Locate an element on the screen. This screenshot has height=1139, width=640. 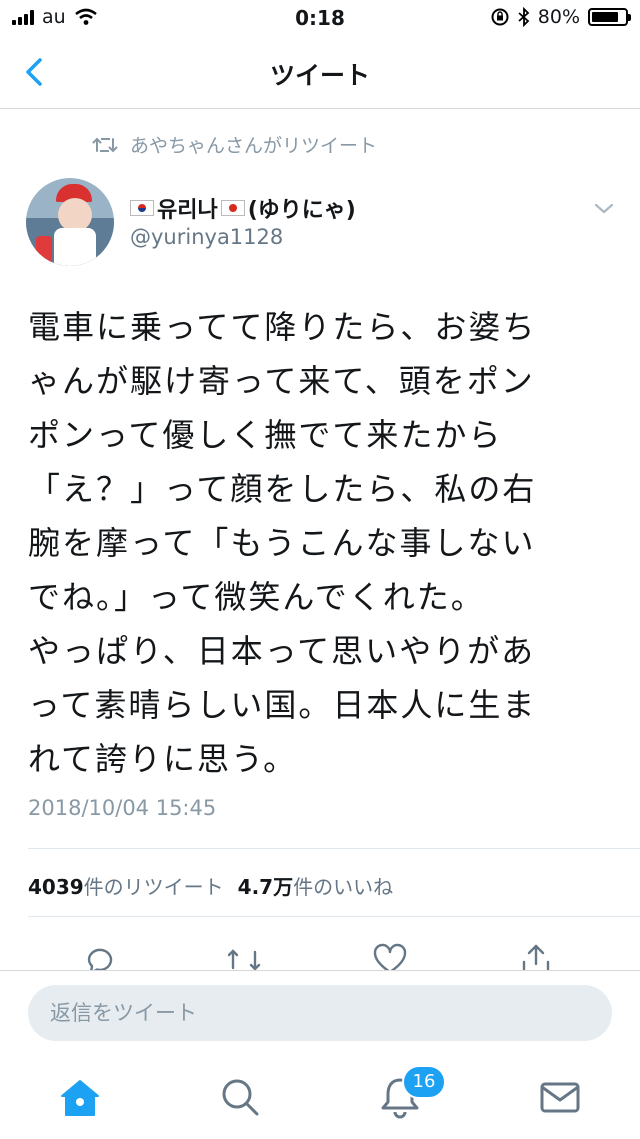
nav-bar: ツイート is located at coordinates (320, 72).